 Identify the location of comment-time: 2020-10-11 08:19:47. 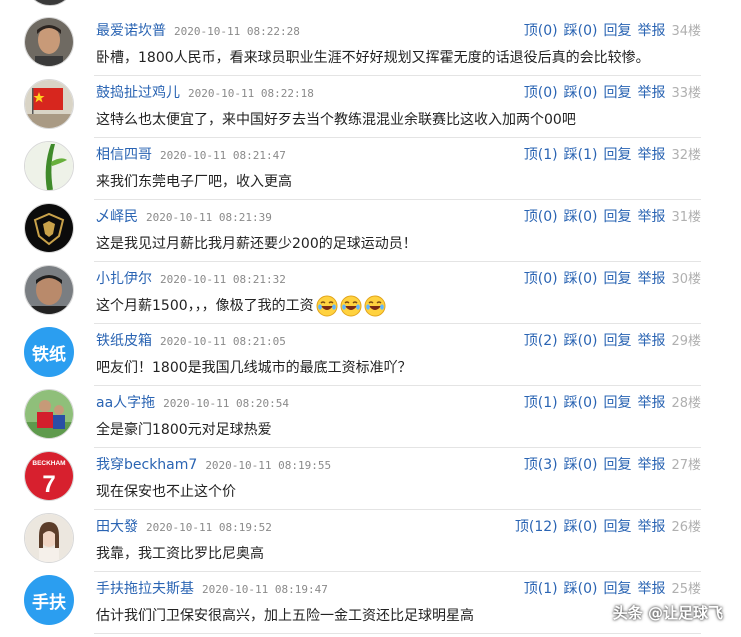
(265, 589).